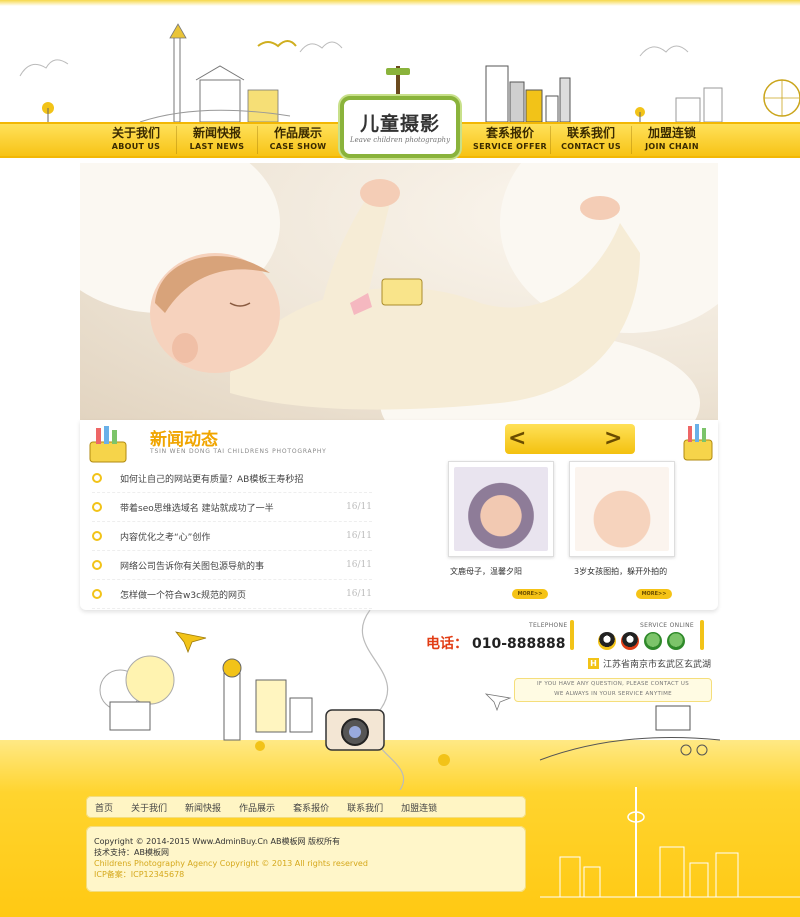  Describe the element at coordinates (517, 438) in the screenshot. I see `gallery-prev-button: <` at that location.